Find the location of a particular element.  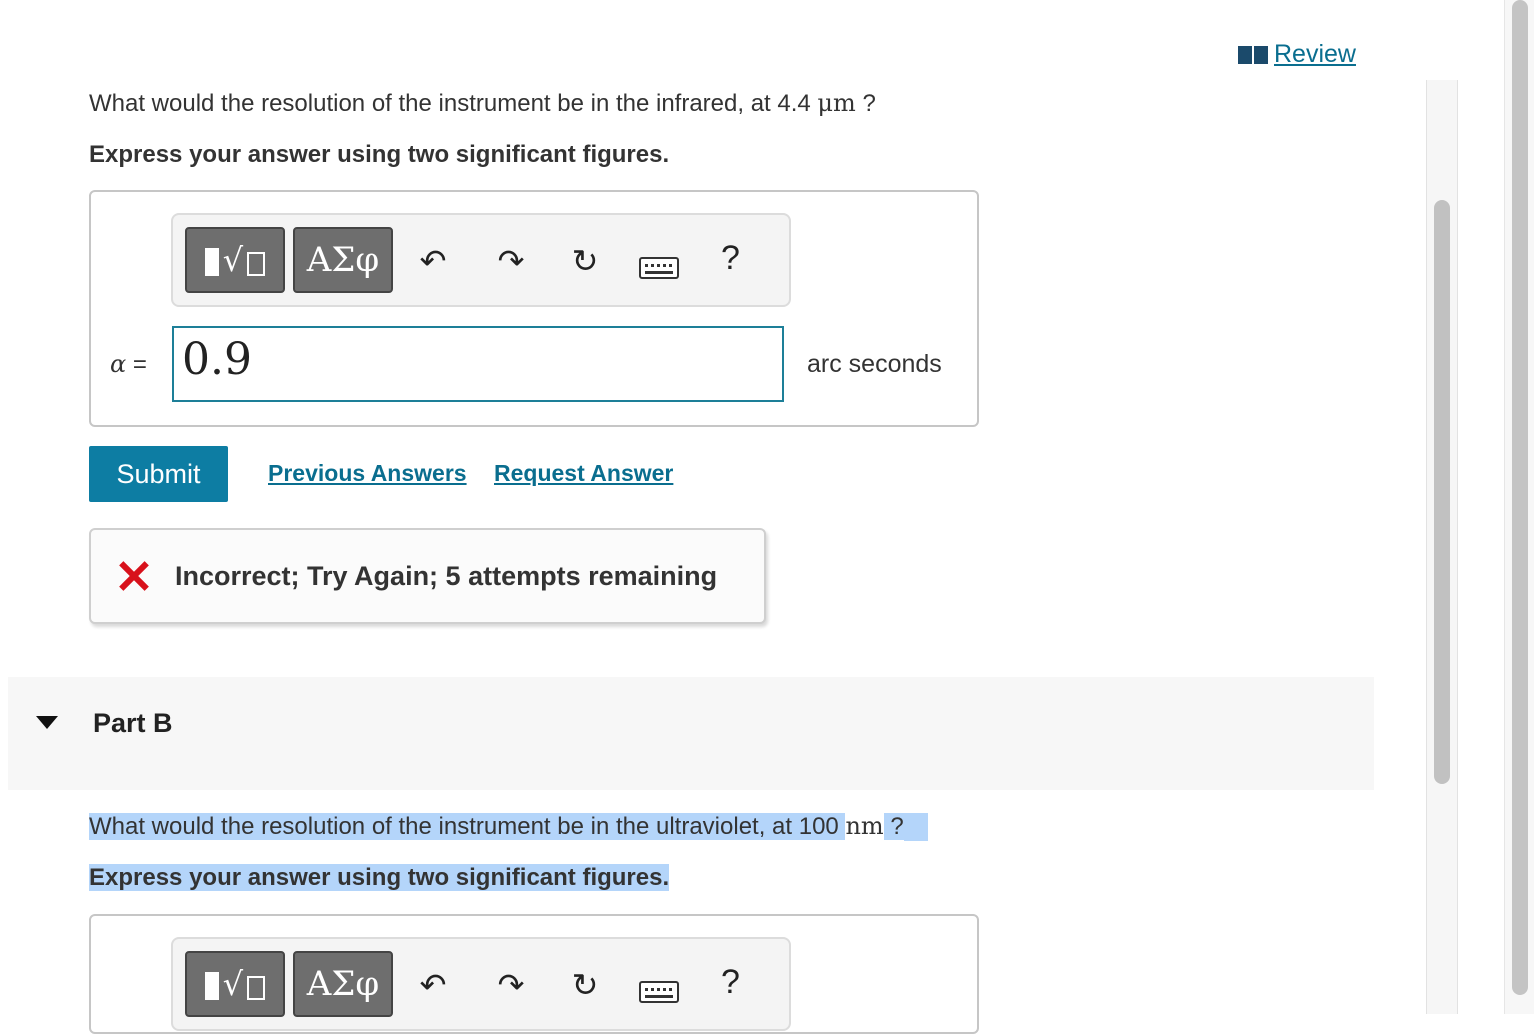

equals-sign: = is located at coordinates (136, 364).